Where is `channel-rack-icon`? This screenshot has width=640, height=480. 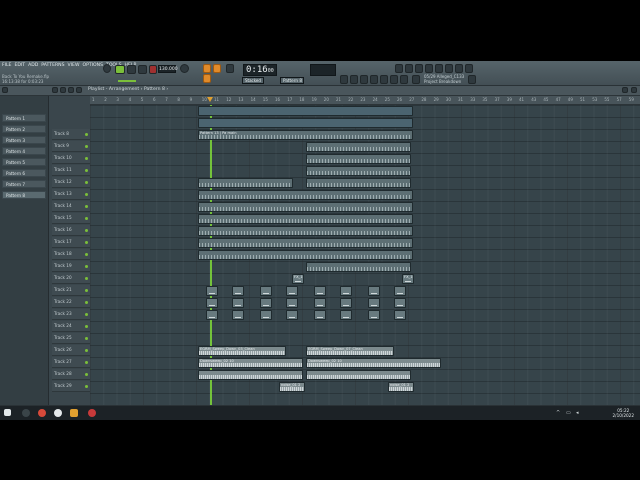 channel-rack-icon is located at coordinates (364, 79).